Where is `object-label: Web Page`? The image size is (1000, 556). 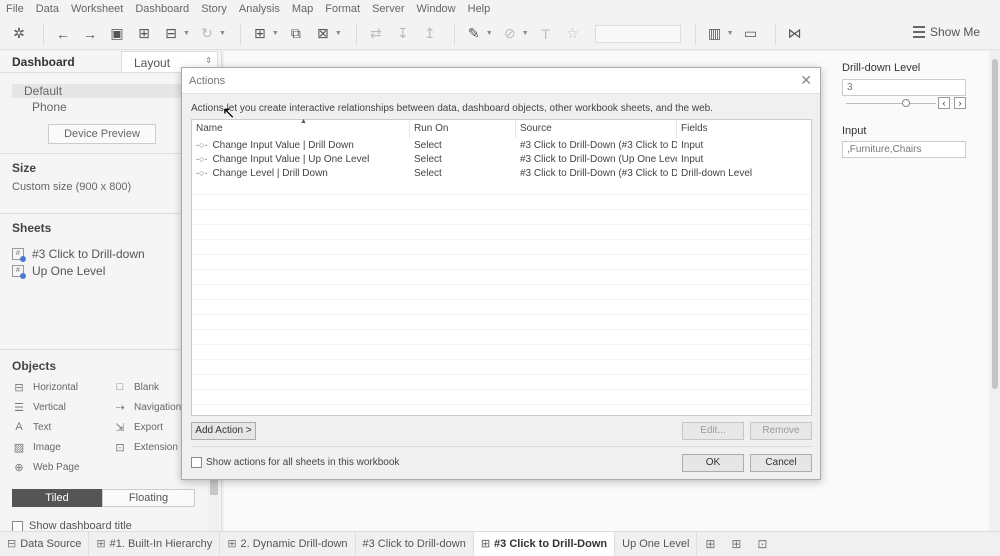
object-label: Web Page is located at coordinates (56, 467).